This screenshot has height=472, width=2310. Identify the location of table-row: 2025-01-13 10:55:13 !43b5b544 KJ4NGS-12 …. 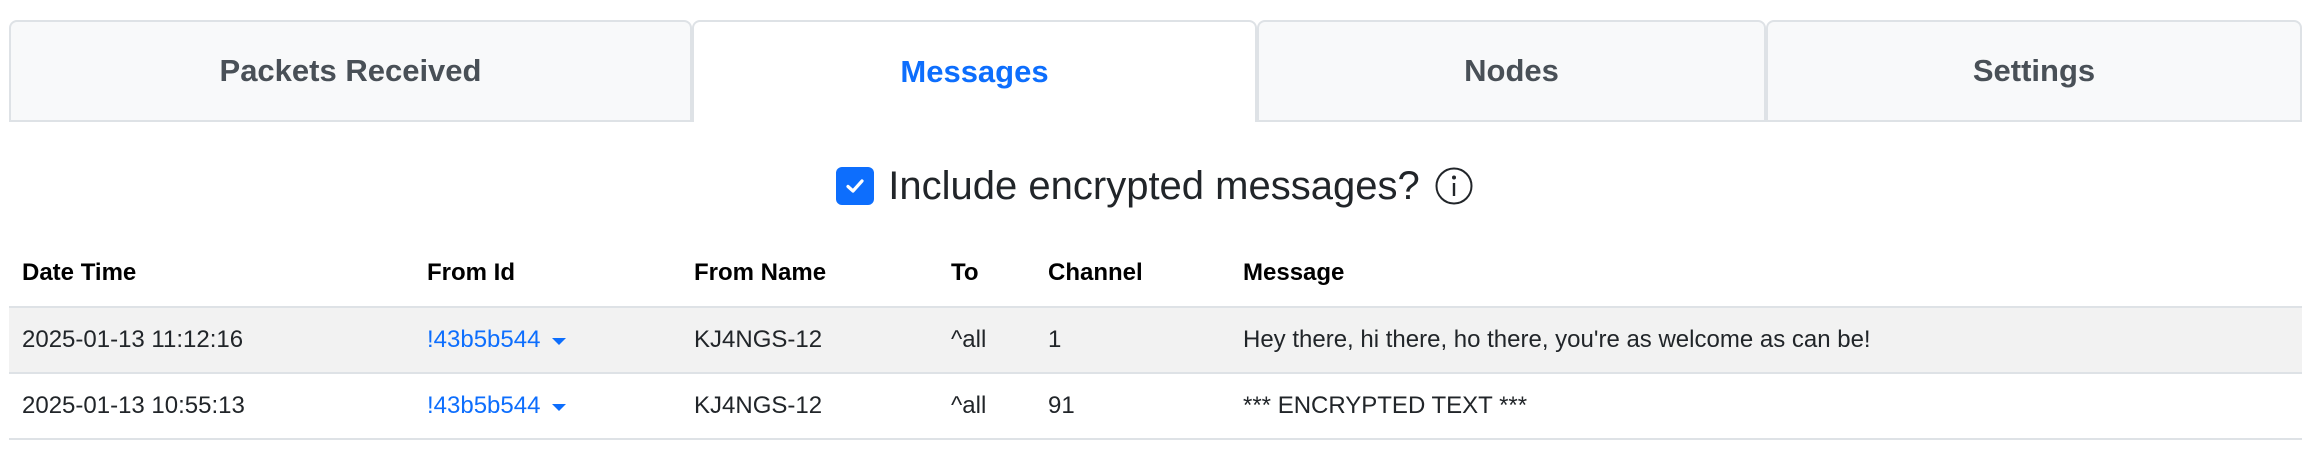
(1155, 406).